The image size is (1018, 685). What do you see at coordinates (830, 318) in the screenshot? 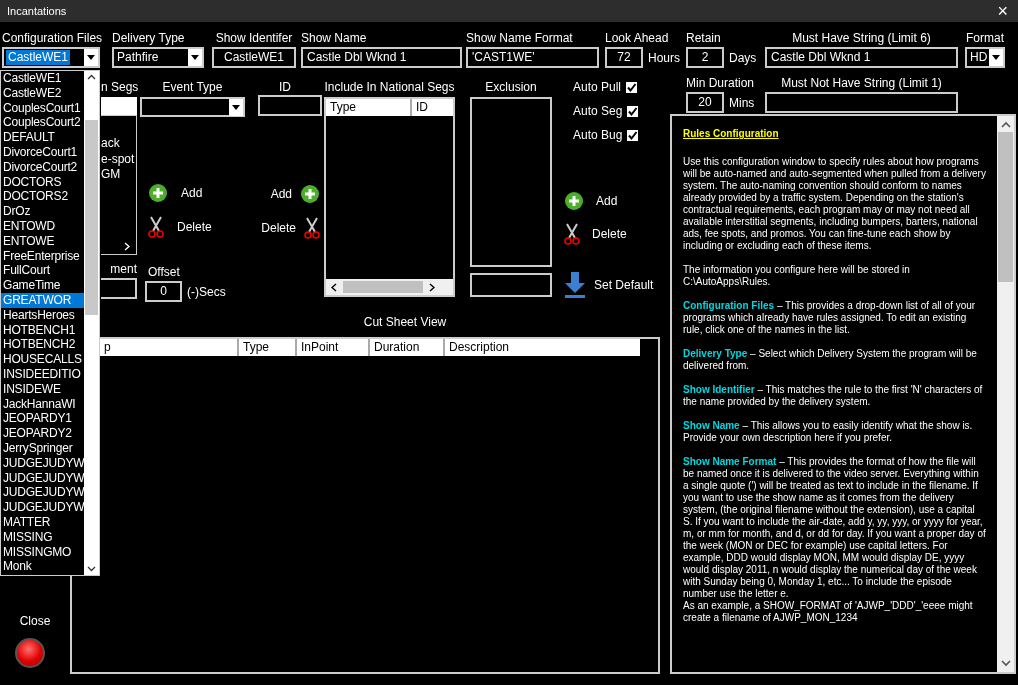
I see `help-paragraph: Configuration Files – This provides a drop-down list of all of your programs which already have rules assigned. To edit an existing rule, click one of the names in the list.` at bounding box center [830, 318].